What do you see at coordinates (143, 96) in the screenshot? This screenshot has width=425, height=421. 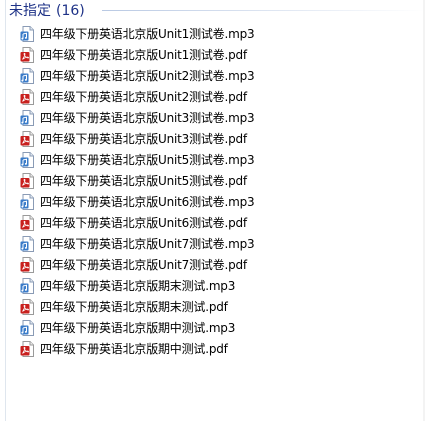 I see `file-name: 四年级下册英语北京版Unit2测试卷.pdf` at bounding box center [143, 96].